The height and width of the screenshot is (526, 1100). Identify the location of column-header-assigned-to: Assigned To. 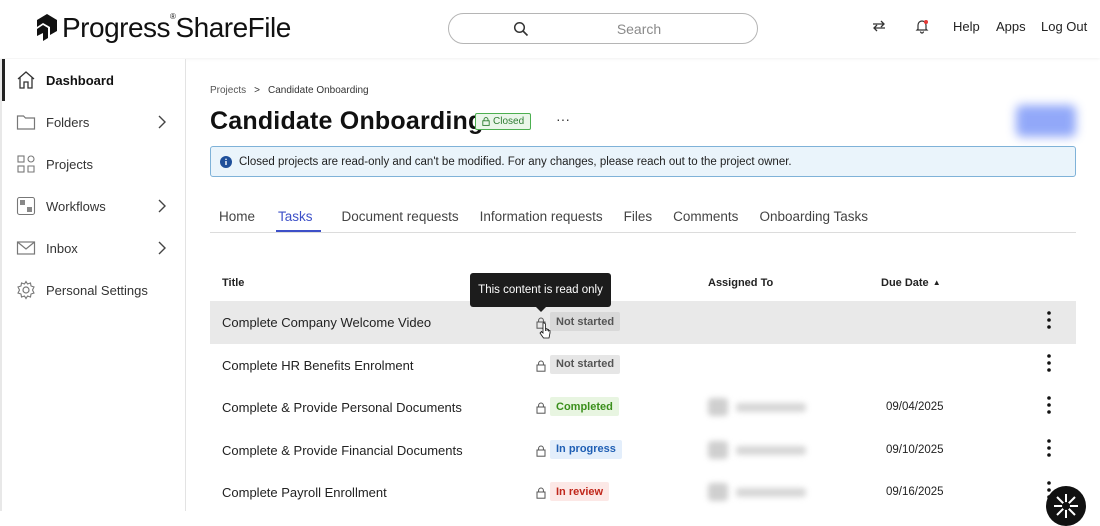
(740, 283).